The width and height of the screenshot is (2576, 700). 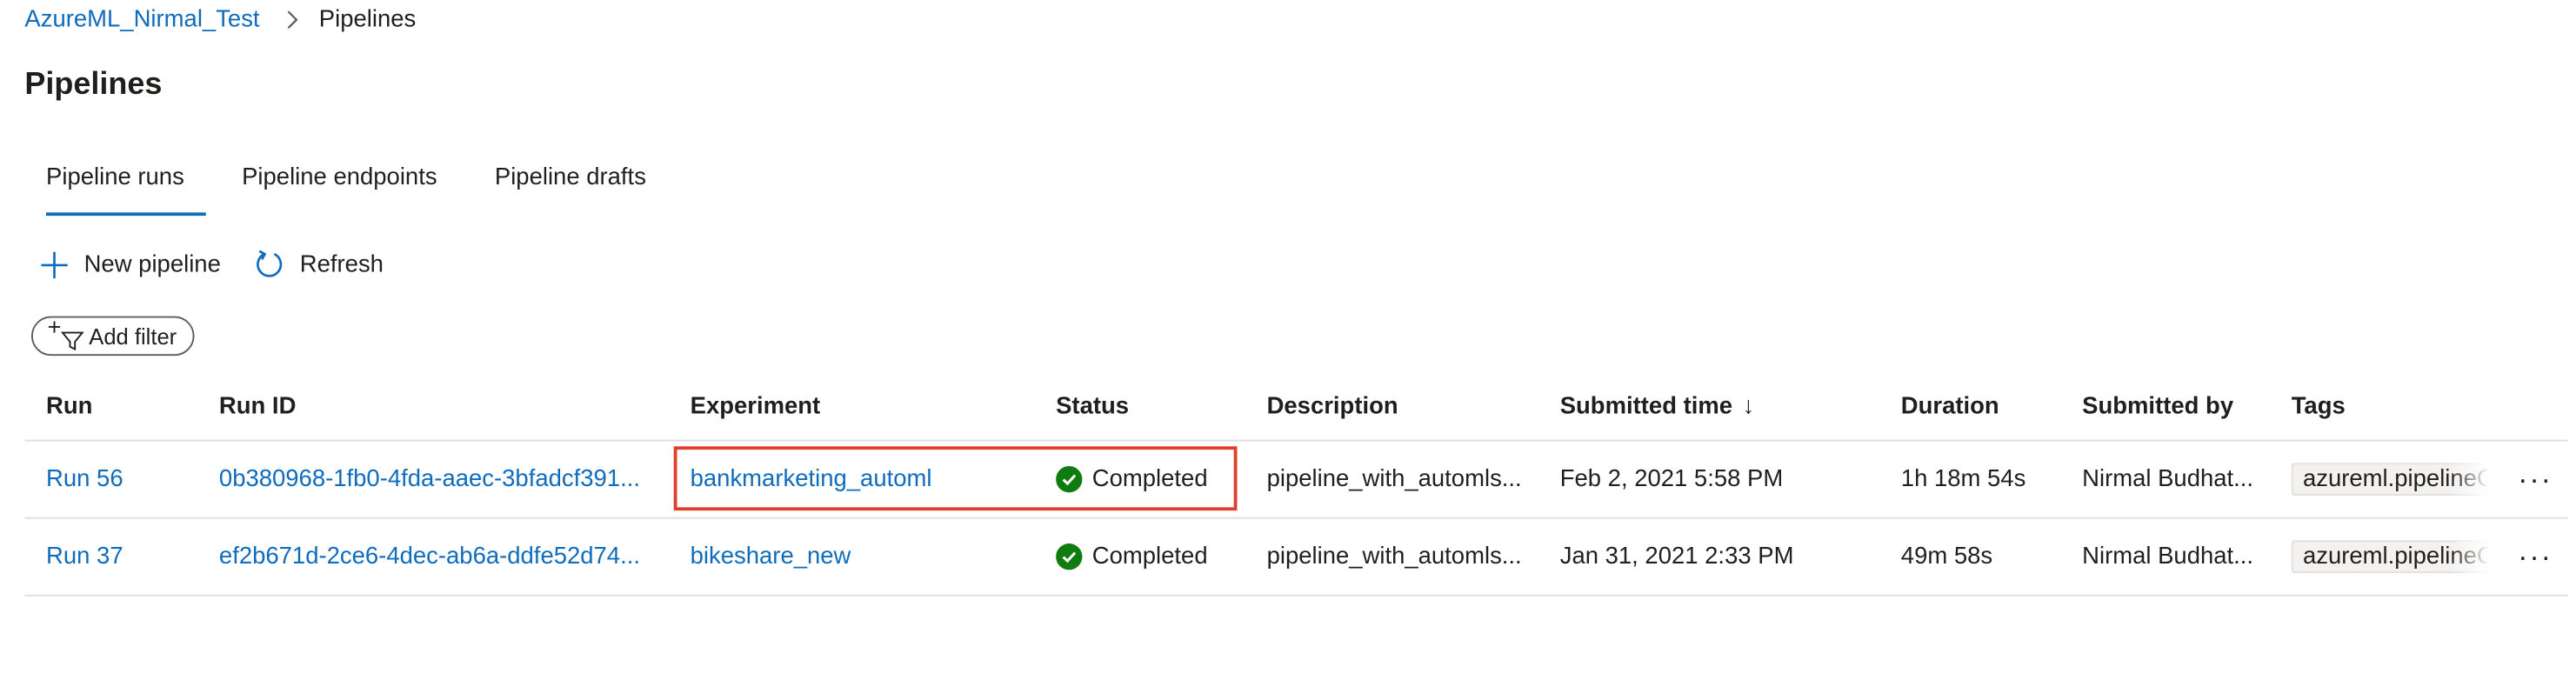 What do you see at coordinates (437, 406) in the screenshot?
I see `column-header-run-id: Run ID` at bounding box center [437, 406].